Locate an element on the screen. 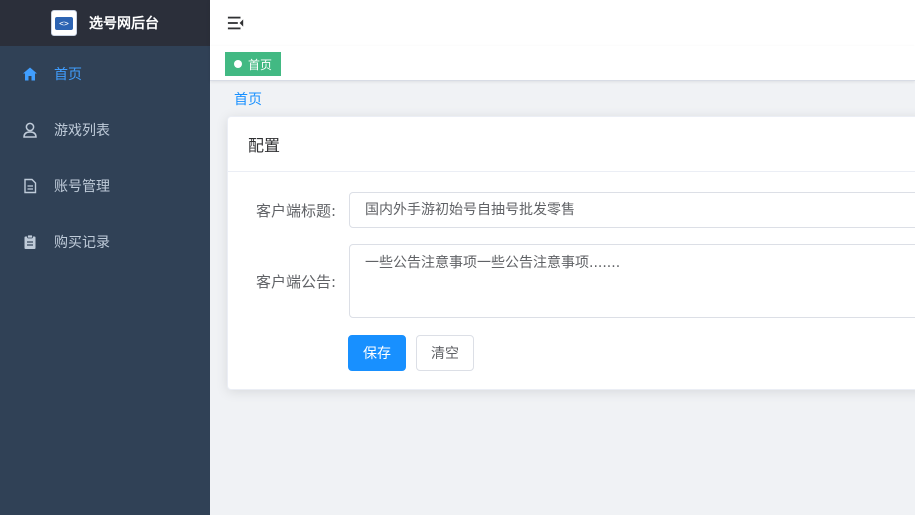 The width and height of the screenshot is (915, 515). app-title: 选号网后台 is located at coordinates (124, 24).